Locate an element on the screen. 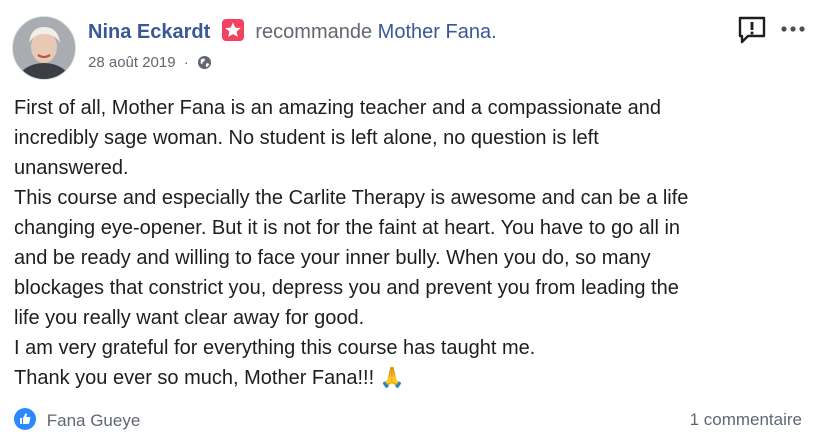 The height and width of the screenshot is (446, 818). like-icon is located at coordinates (25, 419).